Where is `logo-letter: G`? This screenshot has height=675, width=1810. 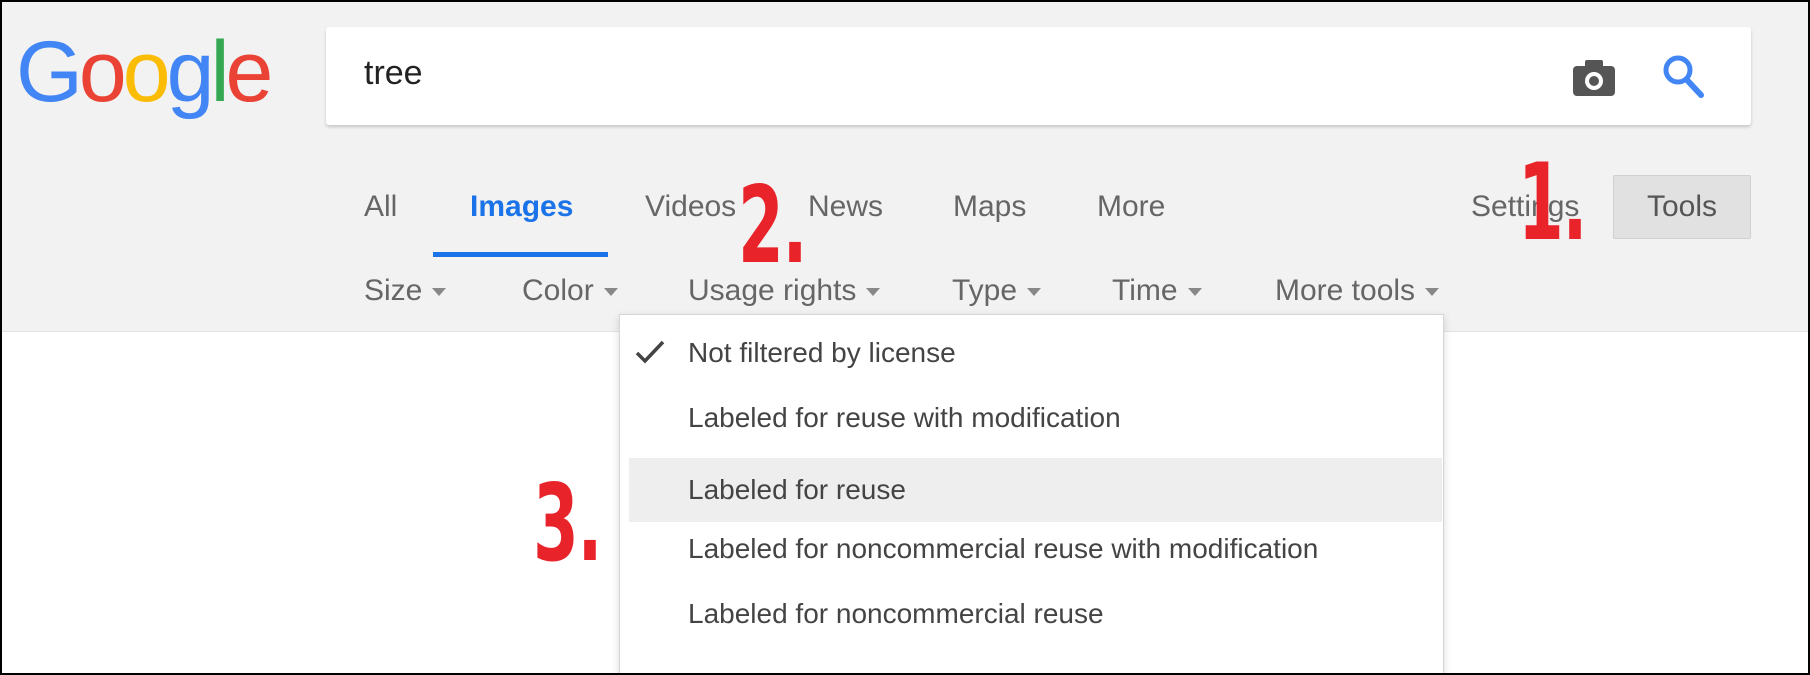 logo-letter: G is located at coordinates (49, 72).